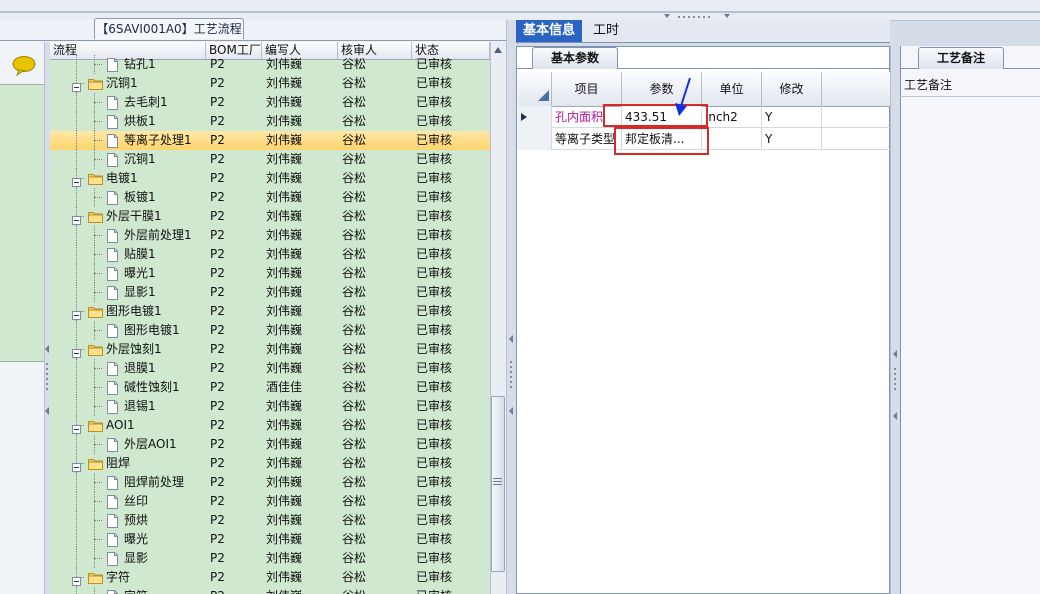  I want to click on tree-row-step: 显影 P2 刘伟巍 谷松 已审核, so click(270, 558).